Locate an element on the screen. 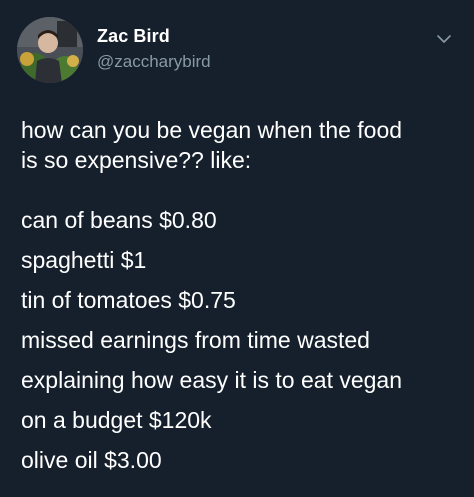  tweet-line: is so expensive?? like: is located at coordinates (136, 160).